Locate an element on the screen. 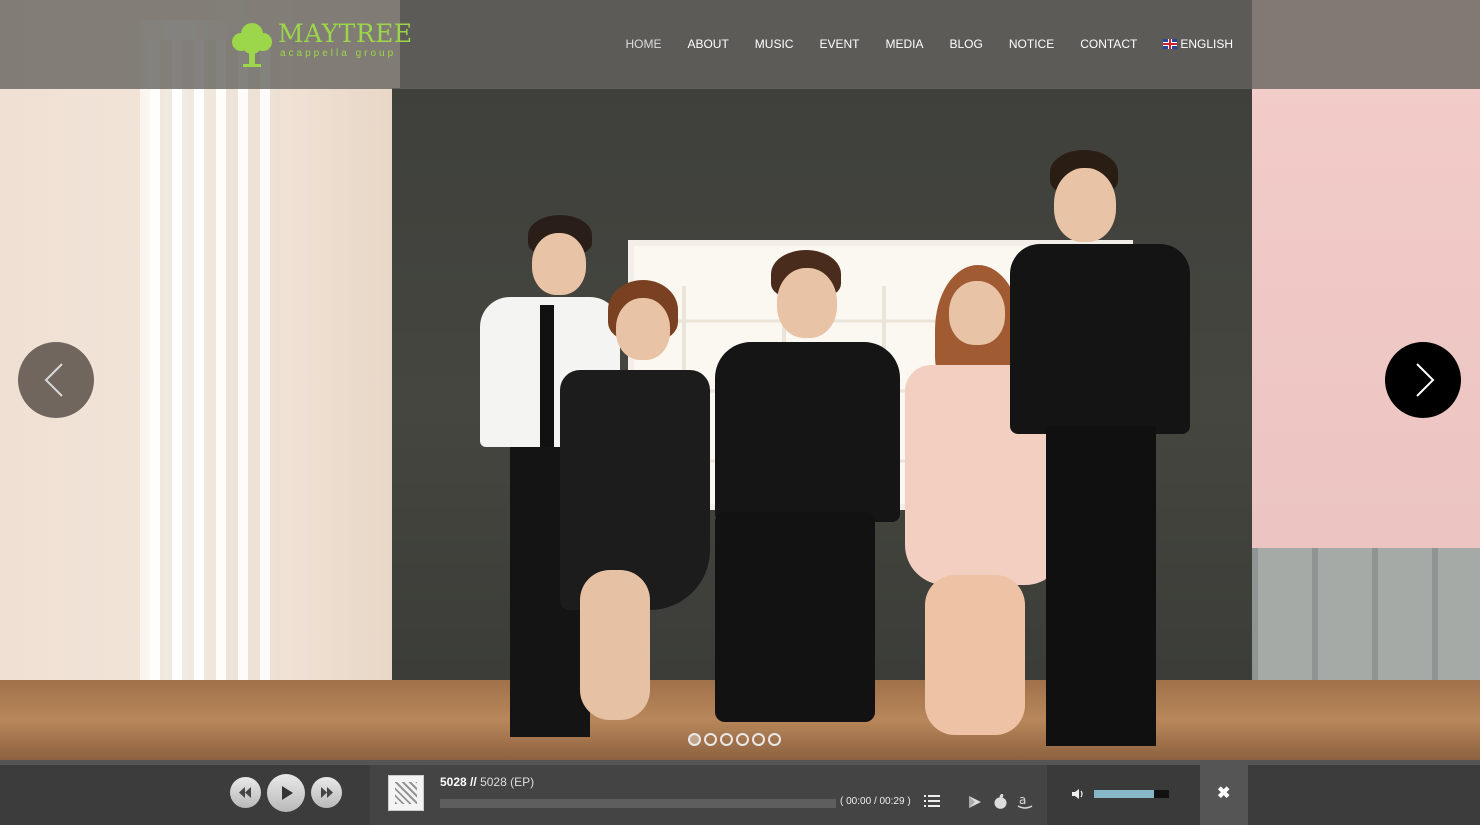 The height and width of the screenshot is (825, 1480). uk-flag-icon is located at coordinates (1170, 44).